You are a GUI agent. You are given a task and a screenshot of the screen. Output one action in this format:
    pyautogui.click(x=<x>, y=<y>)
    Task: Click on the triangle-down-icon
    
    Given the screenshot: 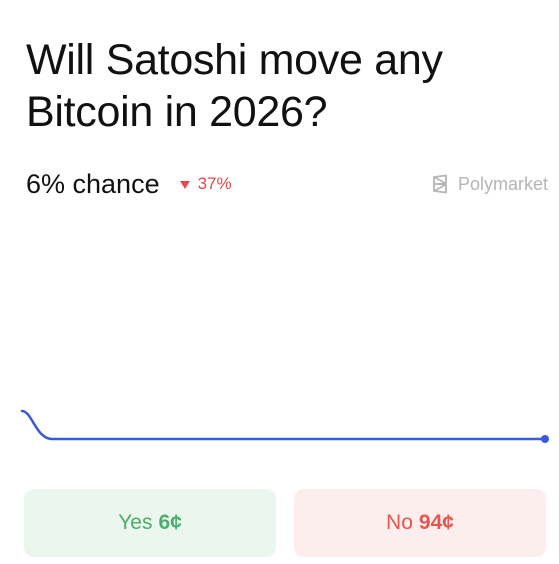 What is the action you would take?
    pyautogui.click(x=184, y=185)
    